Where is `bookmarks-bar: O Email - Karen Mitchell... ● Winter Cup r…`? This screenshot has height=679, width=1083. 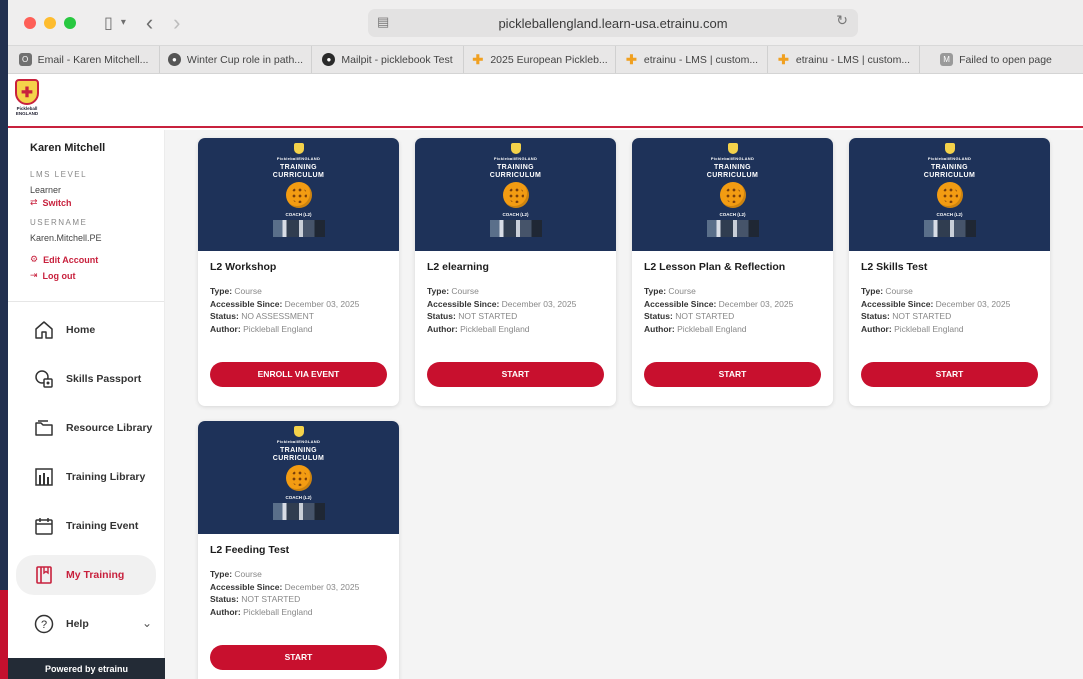
bookmarks-bar: O Email - Karen Mitchell... ● Winter Cup r… is located at coordinates (545, 60).